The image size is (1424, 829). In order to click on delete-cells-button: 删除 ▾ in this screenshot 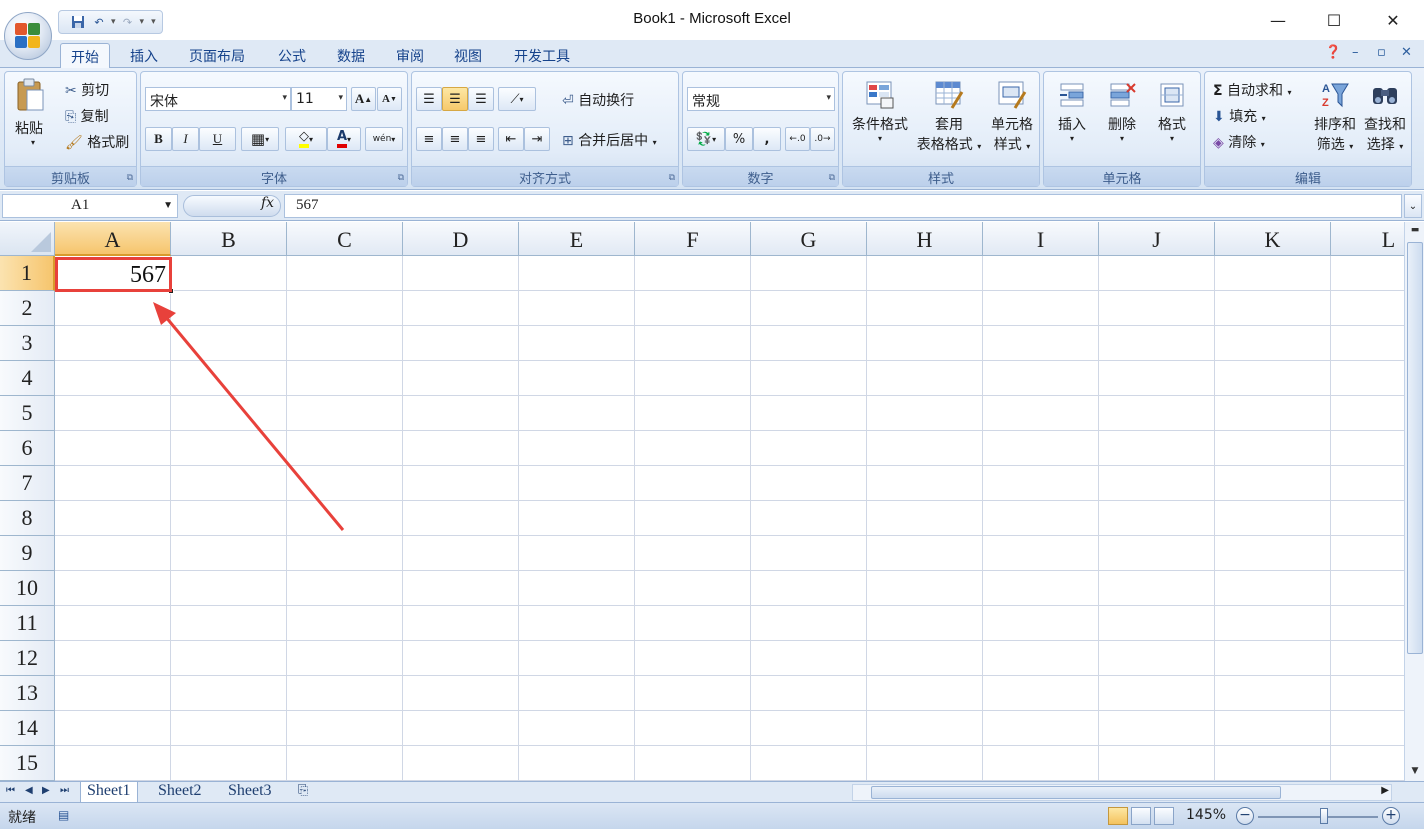, I will do `click(1122, 111)`.